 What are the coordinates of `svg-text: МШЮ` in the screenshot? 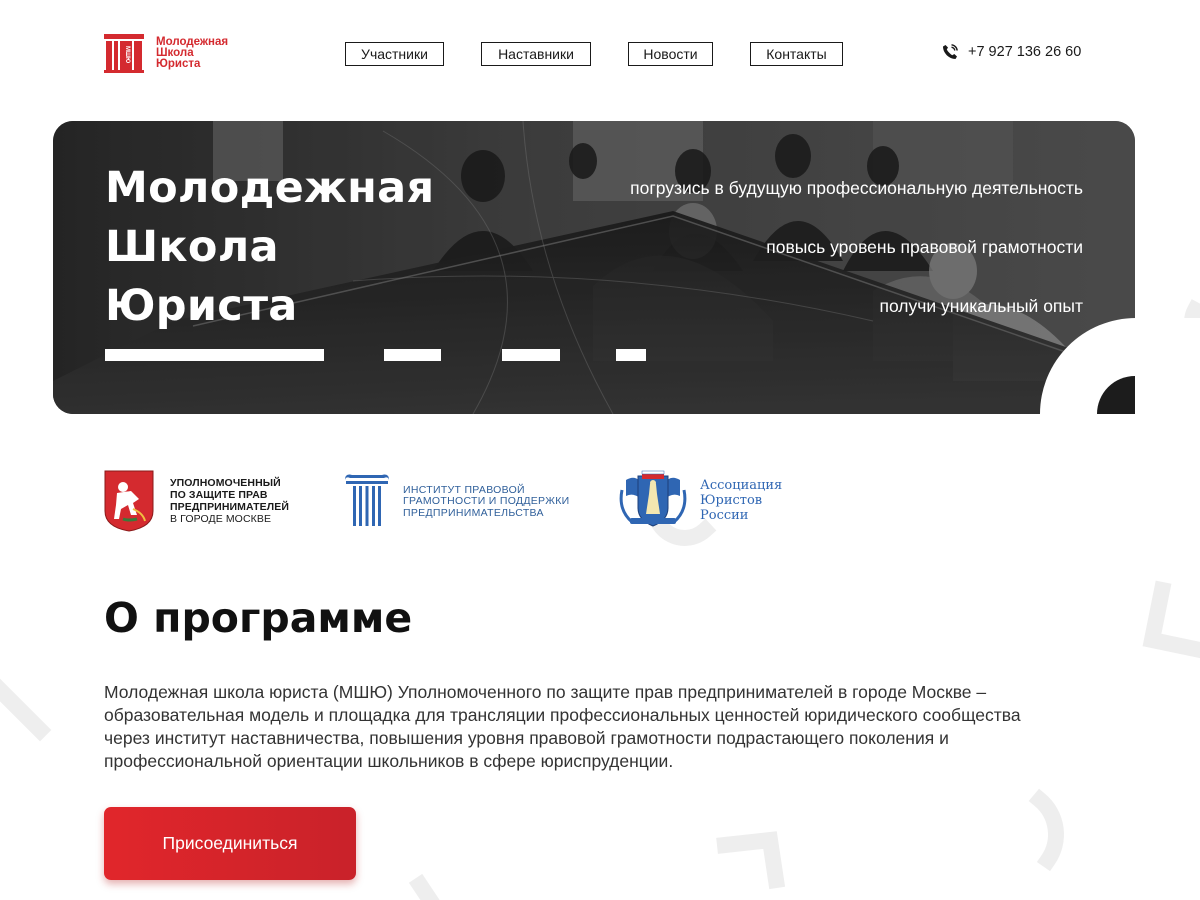 It's located at (127, 54).